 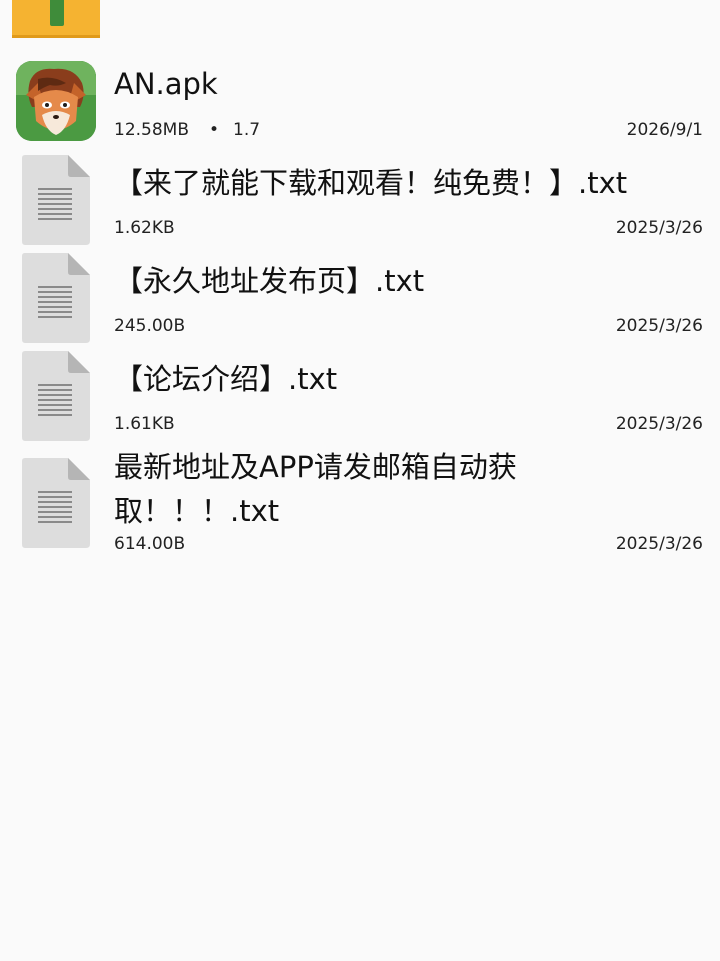 I want to click on file-name: 【来了就能下载和观看！纯免费！】.txt, so click(x=371, y=183).